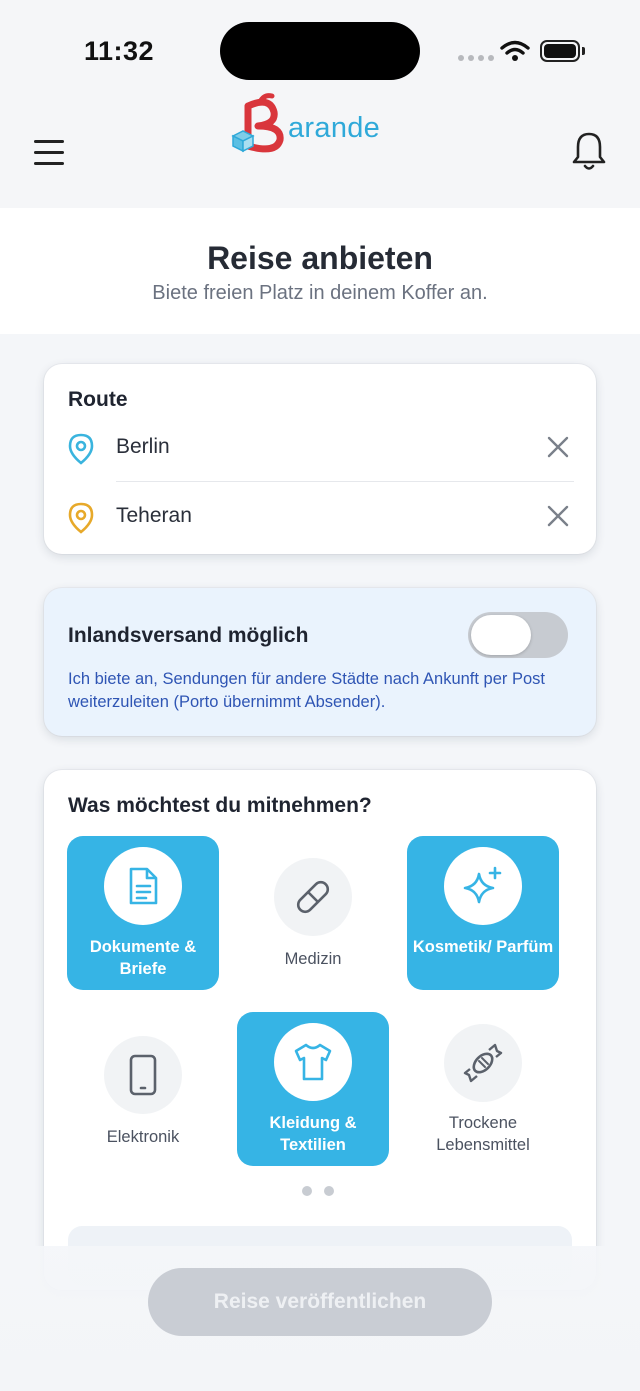 This screenshot has height=1391, width=640. I want to click on category-label: Trockene Lebensmittel, so click(483, 1134).